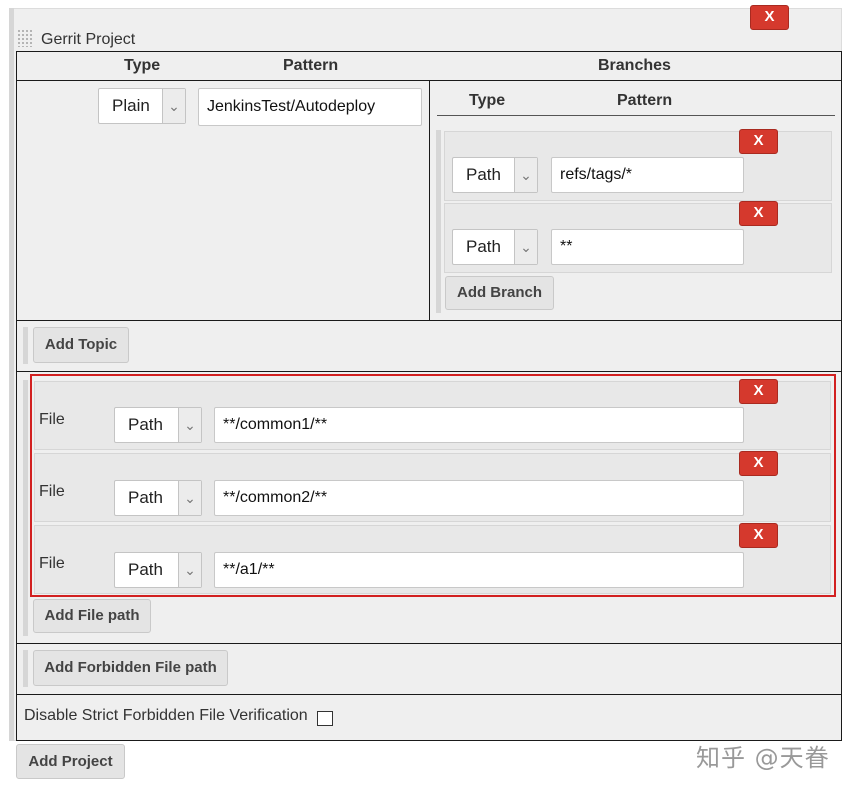 The width and height of the screenshot is (852, 788). Describe the element at coordinates (634, 65) in the screenshot. I see `branches-column-header: Branches` at that location.